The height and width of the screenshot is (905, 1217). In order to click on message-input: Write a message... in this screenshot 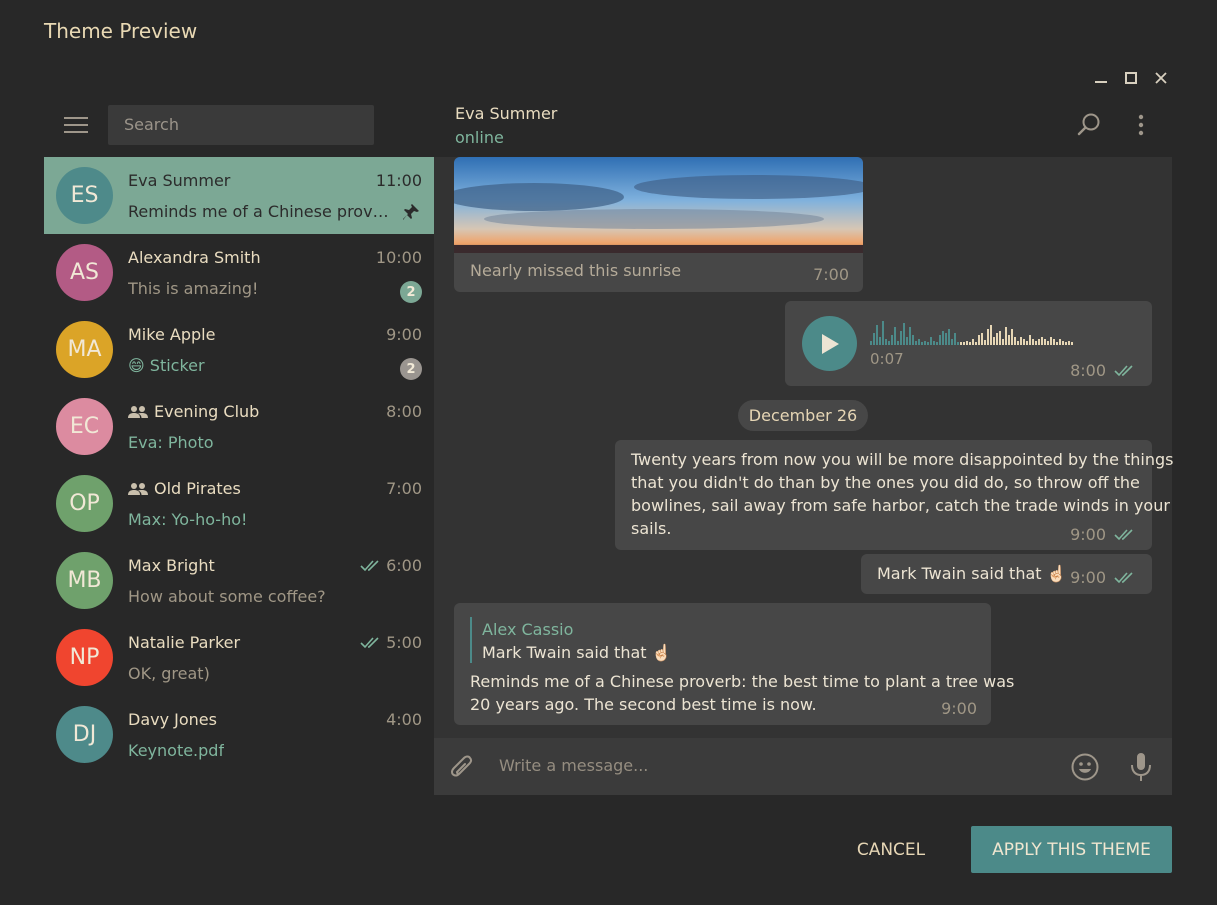, I will do `click(573, 765)`.